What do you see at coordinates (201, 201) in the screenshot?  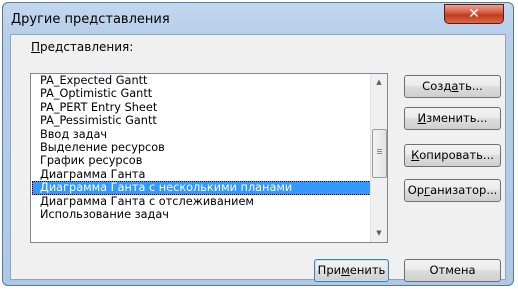 I see `list-item: Диаграмма Ганта с отслеживанием` at bounding box center [201, 201].